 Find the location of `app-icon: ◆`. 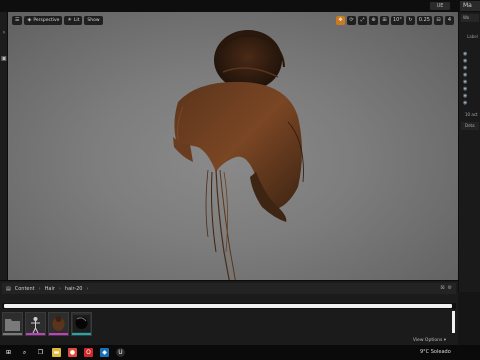

app-icon: ◆ is located at coordinates (104, 352).